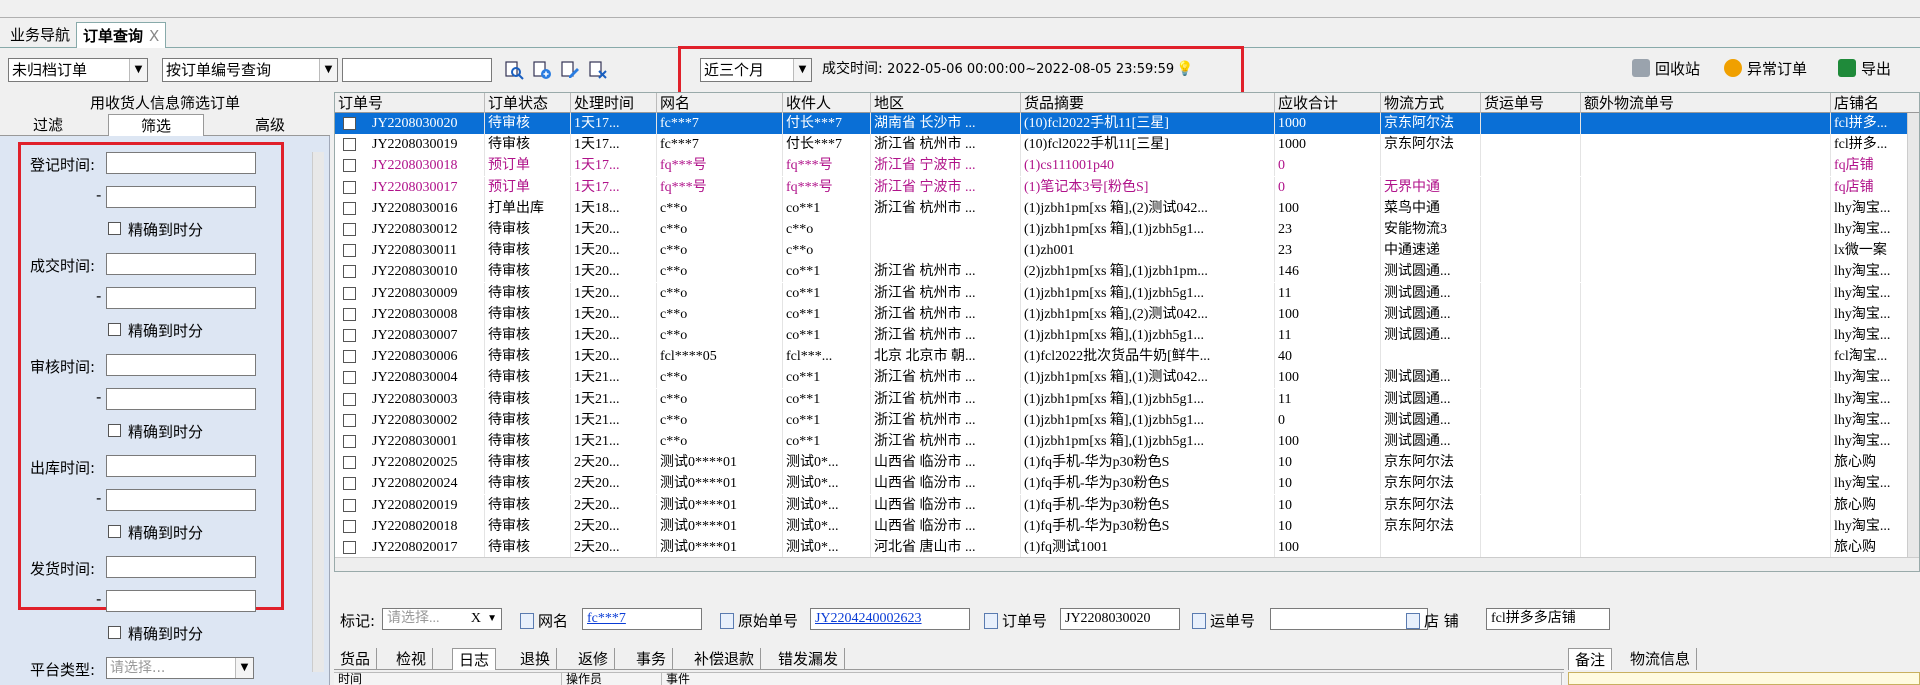 This screenshot has height=685, width=1920. I want to click on query-type-select: 按订单编号查询 ▼, so click(250, 70).